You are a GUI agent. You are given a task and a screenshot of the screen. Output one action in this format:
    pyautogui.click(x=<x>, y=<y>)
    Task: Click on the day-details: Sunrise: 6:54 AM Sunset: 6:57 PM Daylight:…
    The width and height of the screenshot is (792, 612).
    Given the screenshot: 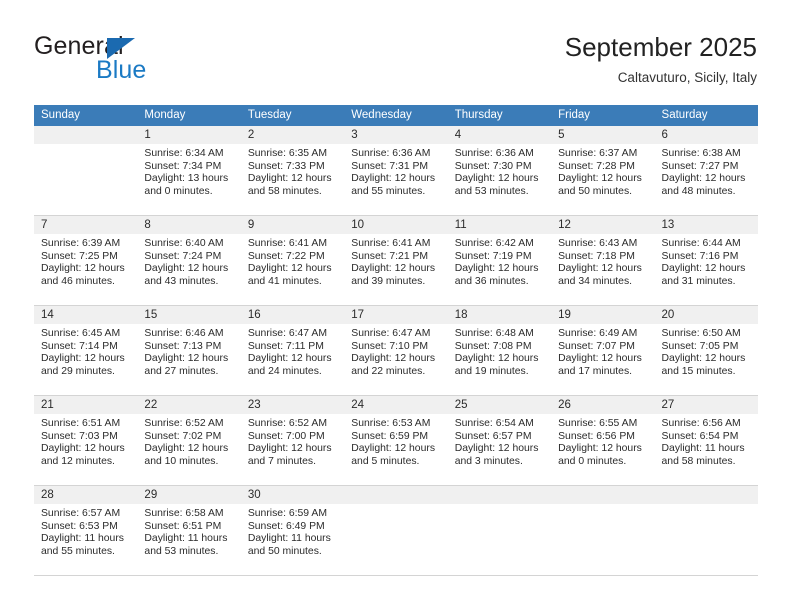 What is the action you would take?
    pyautogui.click(x=499, y=441)
    